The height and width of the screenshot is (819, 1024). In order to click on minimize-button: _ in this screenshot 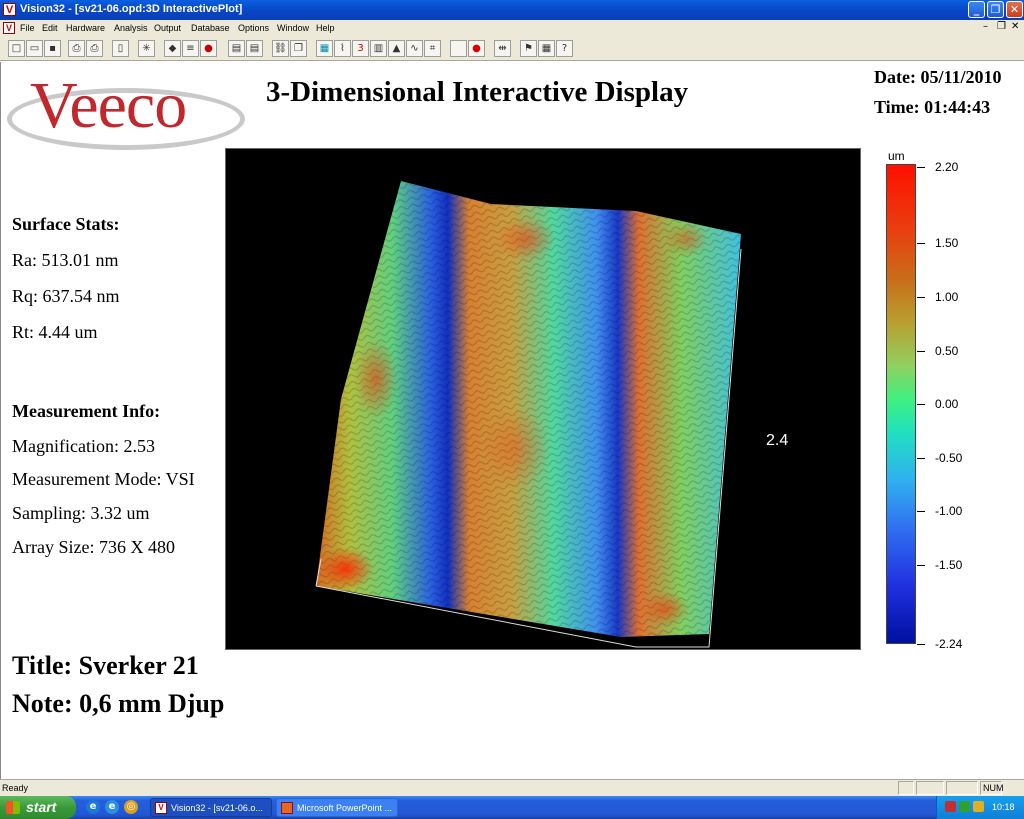, I will do `click(976, 9)`.